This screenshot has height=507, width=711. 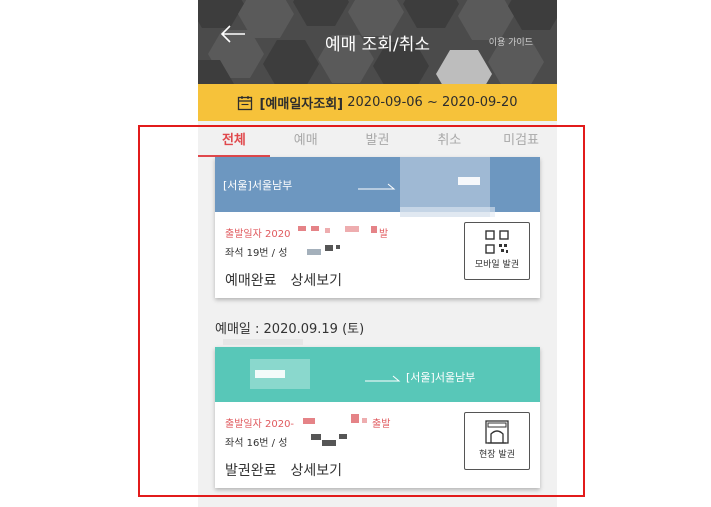 I want to click on booking-date-label: 예매일 : 2020.09.19 (토), so click(x=290, y=329).